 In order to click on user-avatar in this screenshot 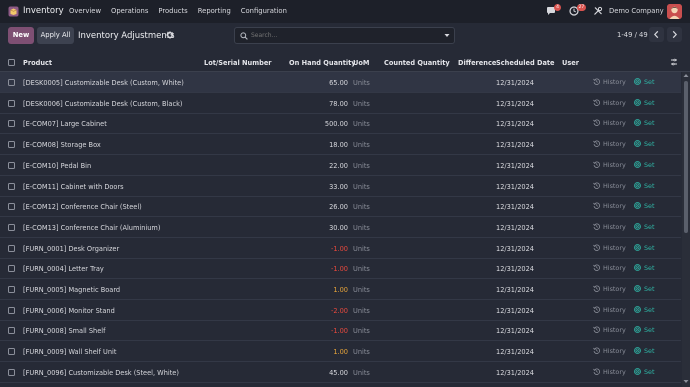, I will do `click(674, 11)`.